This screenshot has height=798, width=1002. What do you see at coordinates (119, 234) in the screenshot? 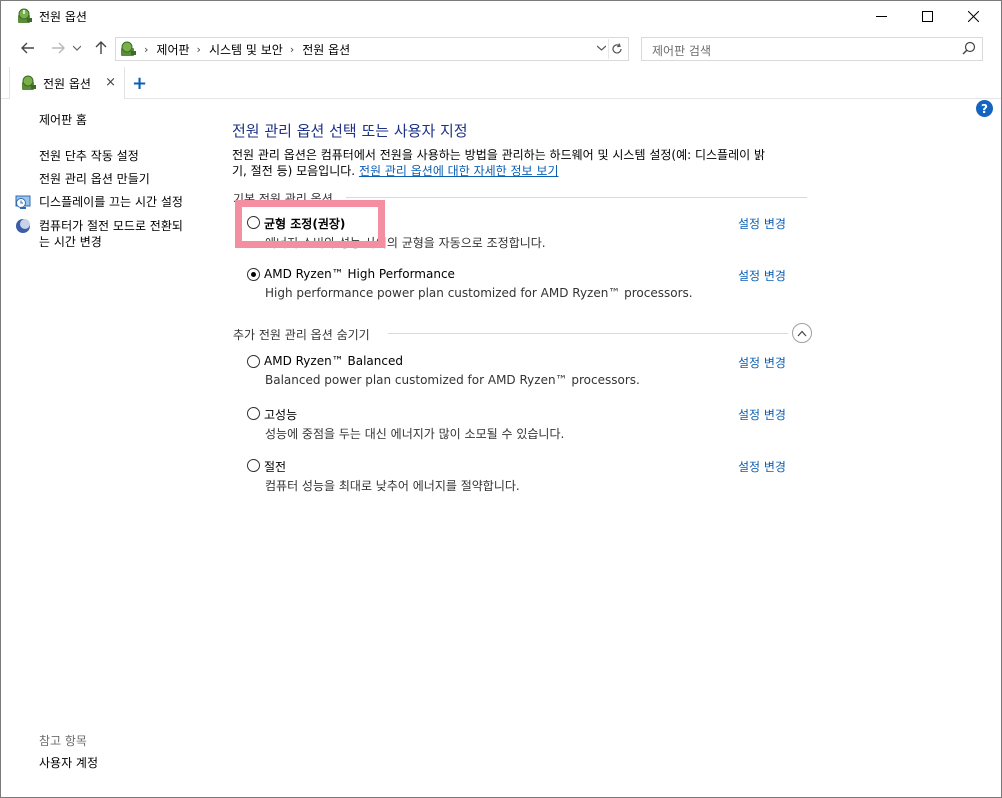
I see `sidebar-item-sleep-time: 컴퓨터가 절전 모드로 전환되 는 시간 변경` at bounding box center [119, 234].